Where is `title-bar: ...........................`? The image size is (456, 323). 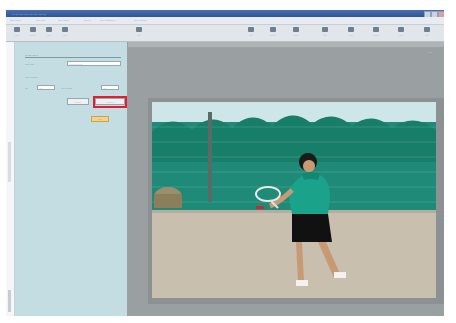 title-bar: ........................... is located at coordinates (225, 14).